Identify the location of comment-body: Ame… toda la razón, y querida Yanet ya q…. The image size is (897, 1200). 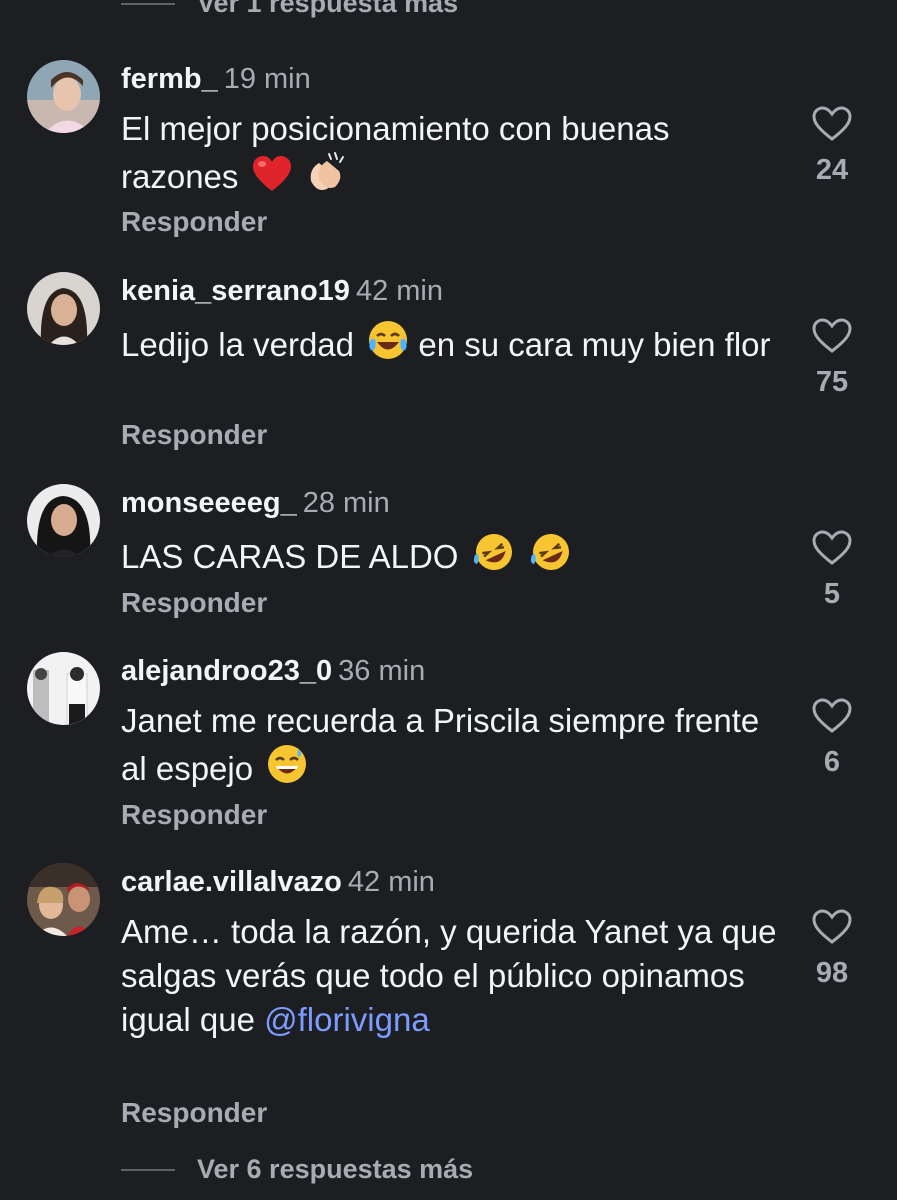
(449, 975).